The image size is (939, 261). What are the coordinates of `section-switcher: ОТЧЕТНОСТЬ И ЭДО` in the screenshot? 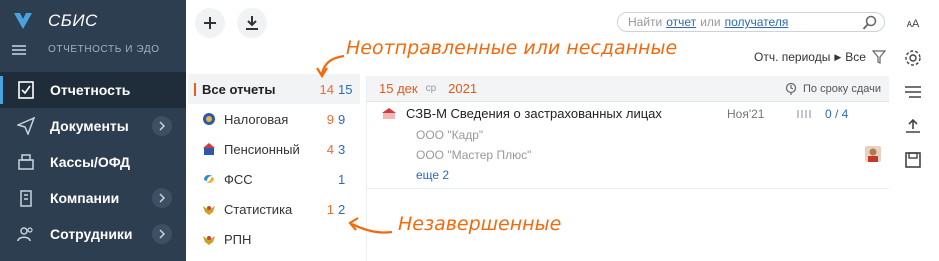 It's located at (86, 49).